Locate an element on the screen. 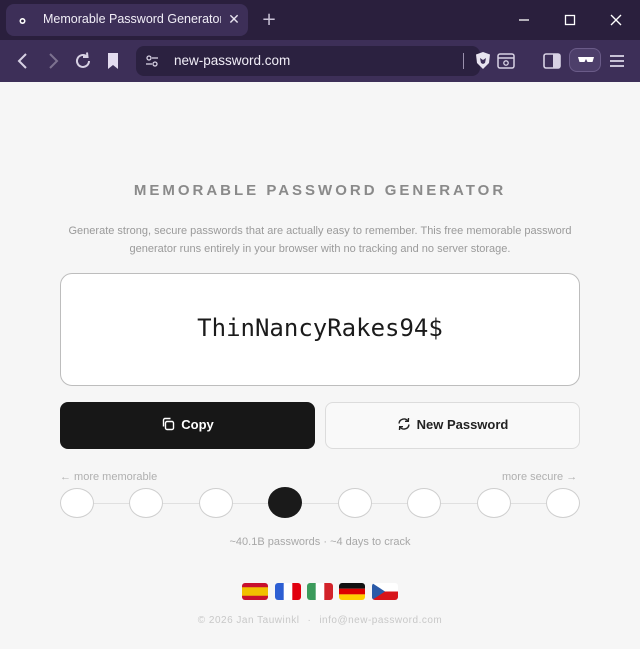  sidebar-toggle-icon is located at coordinates (552, 61).